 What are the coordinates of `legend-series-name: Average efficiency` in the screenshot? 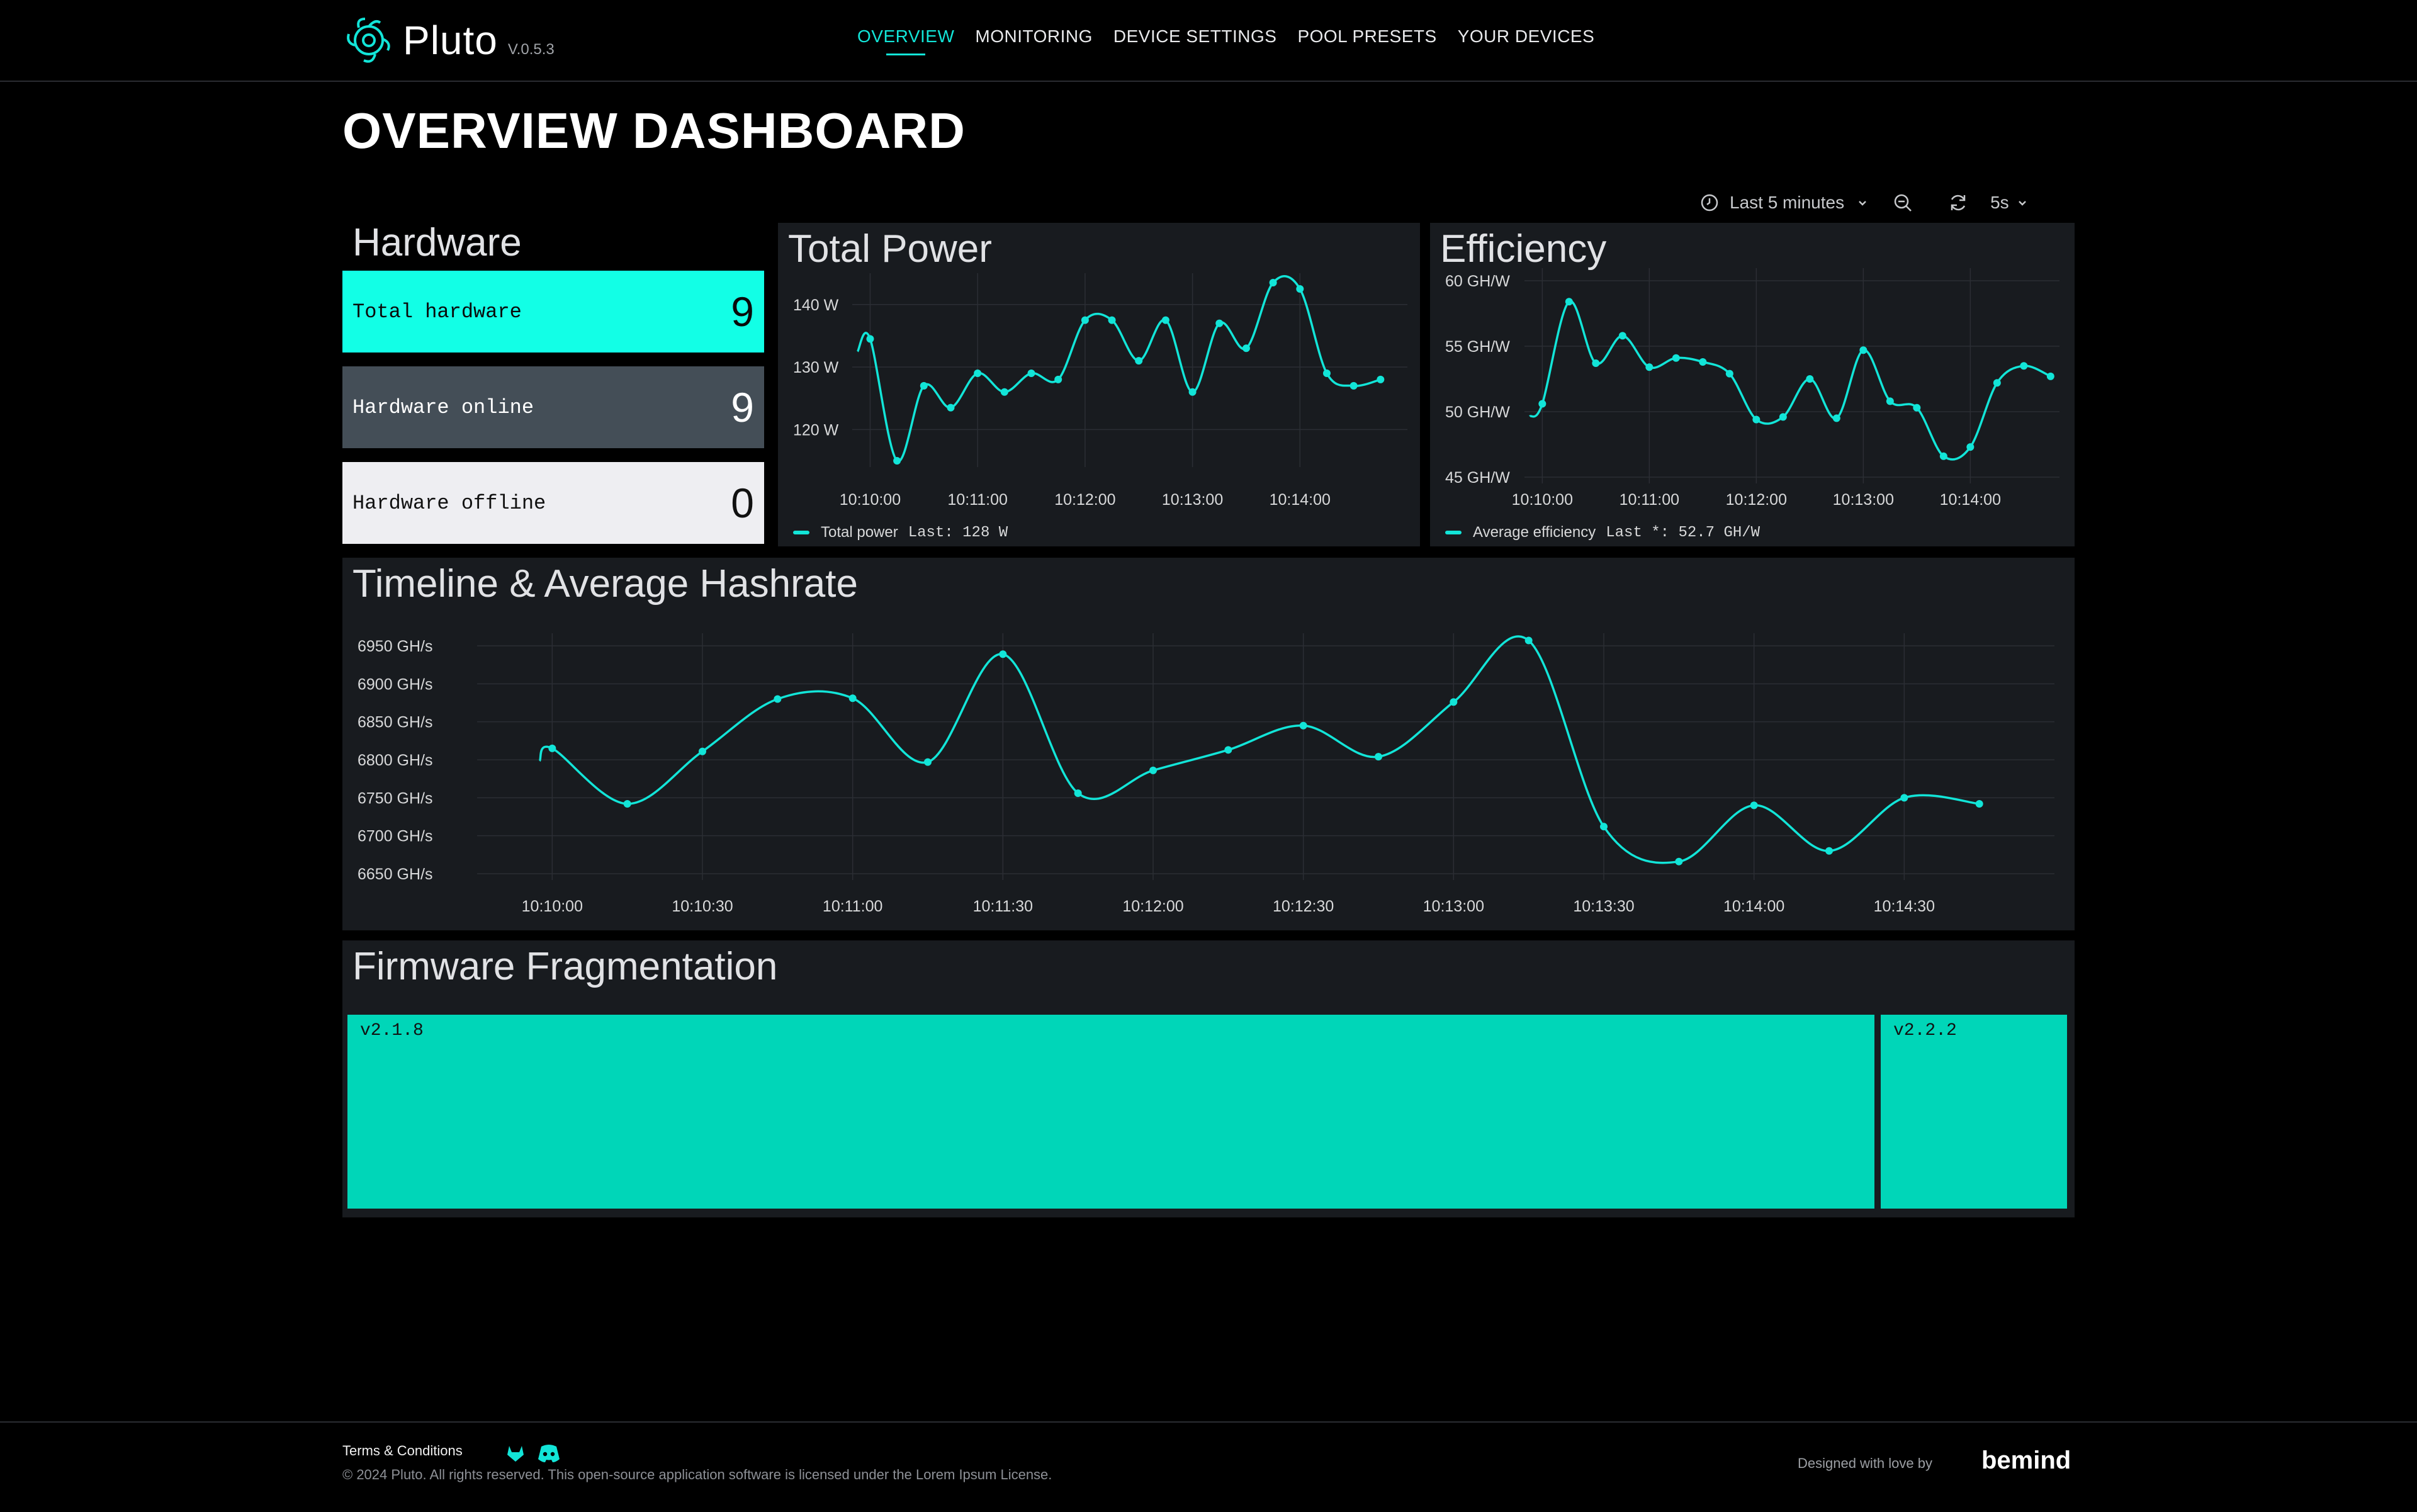 It's located at (1534, 532).